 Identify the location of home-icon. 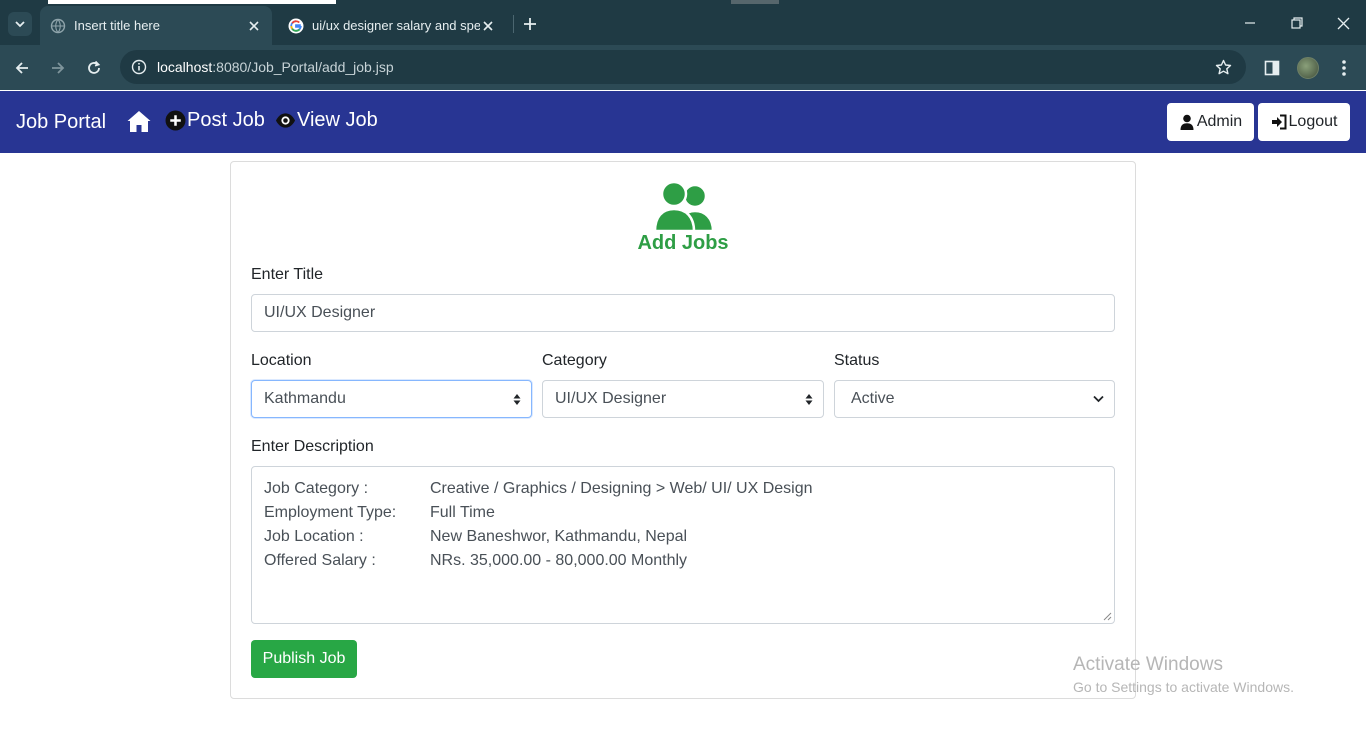
(139, 121).